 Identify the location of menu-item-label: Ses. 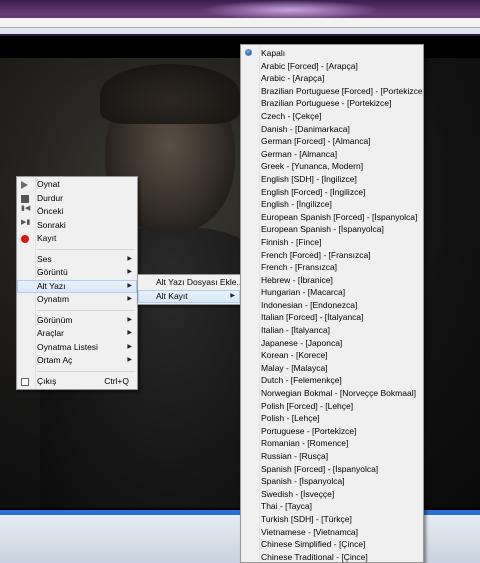
(44, 258).